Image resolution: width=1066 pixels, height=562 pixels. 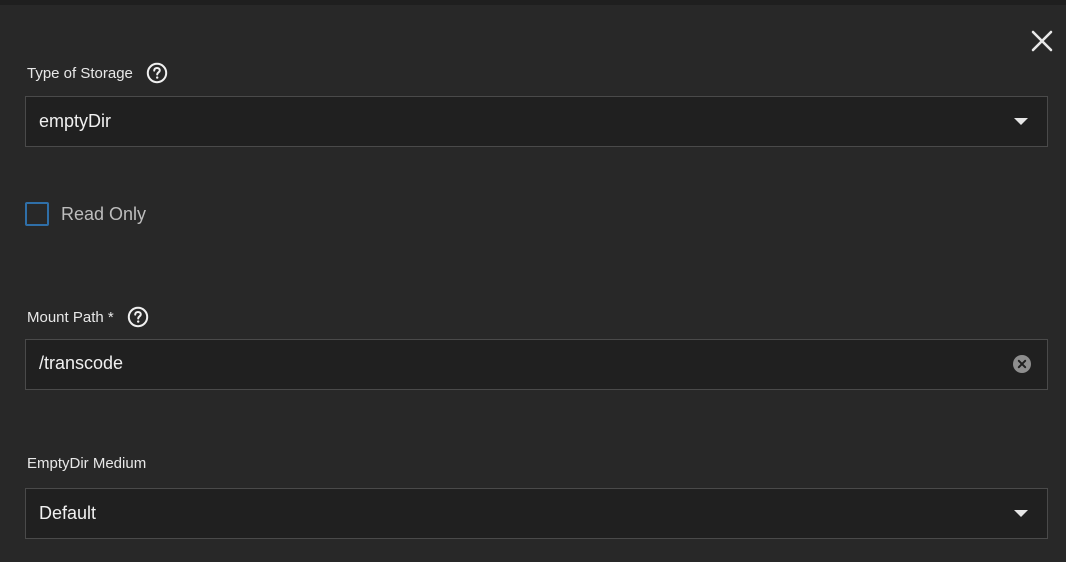 What do you see at coordinates (37, 214) in the screenshot?
I see `read-only-checkbox` at bounding box center [37, 214].